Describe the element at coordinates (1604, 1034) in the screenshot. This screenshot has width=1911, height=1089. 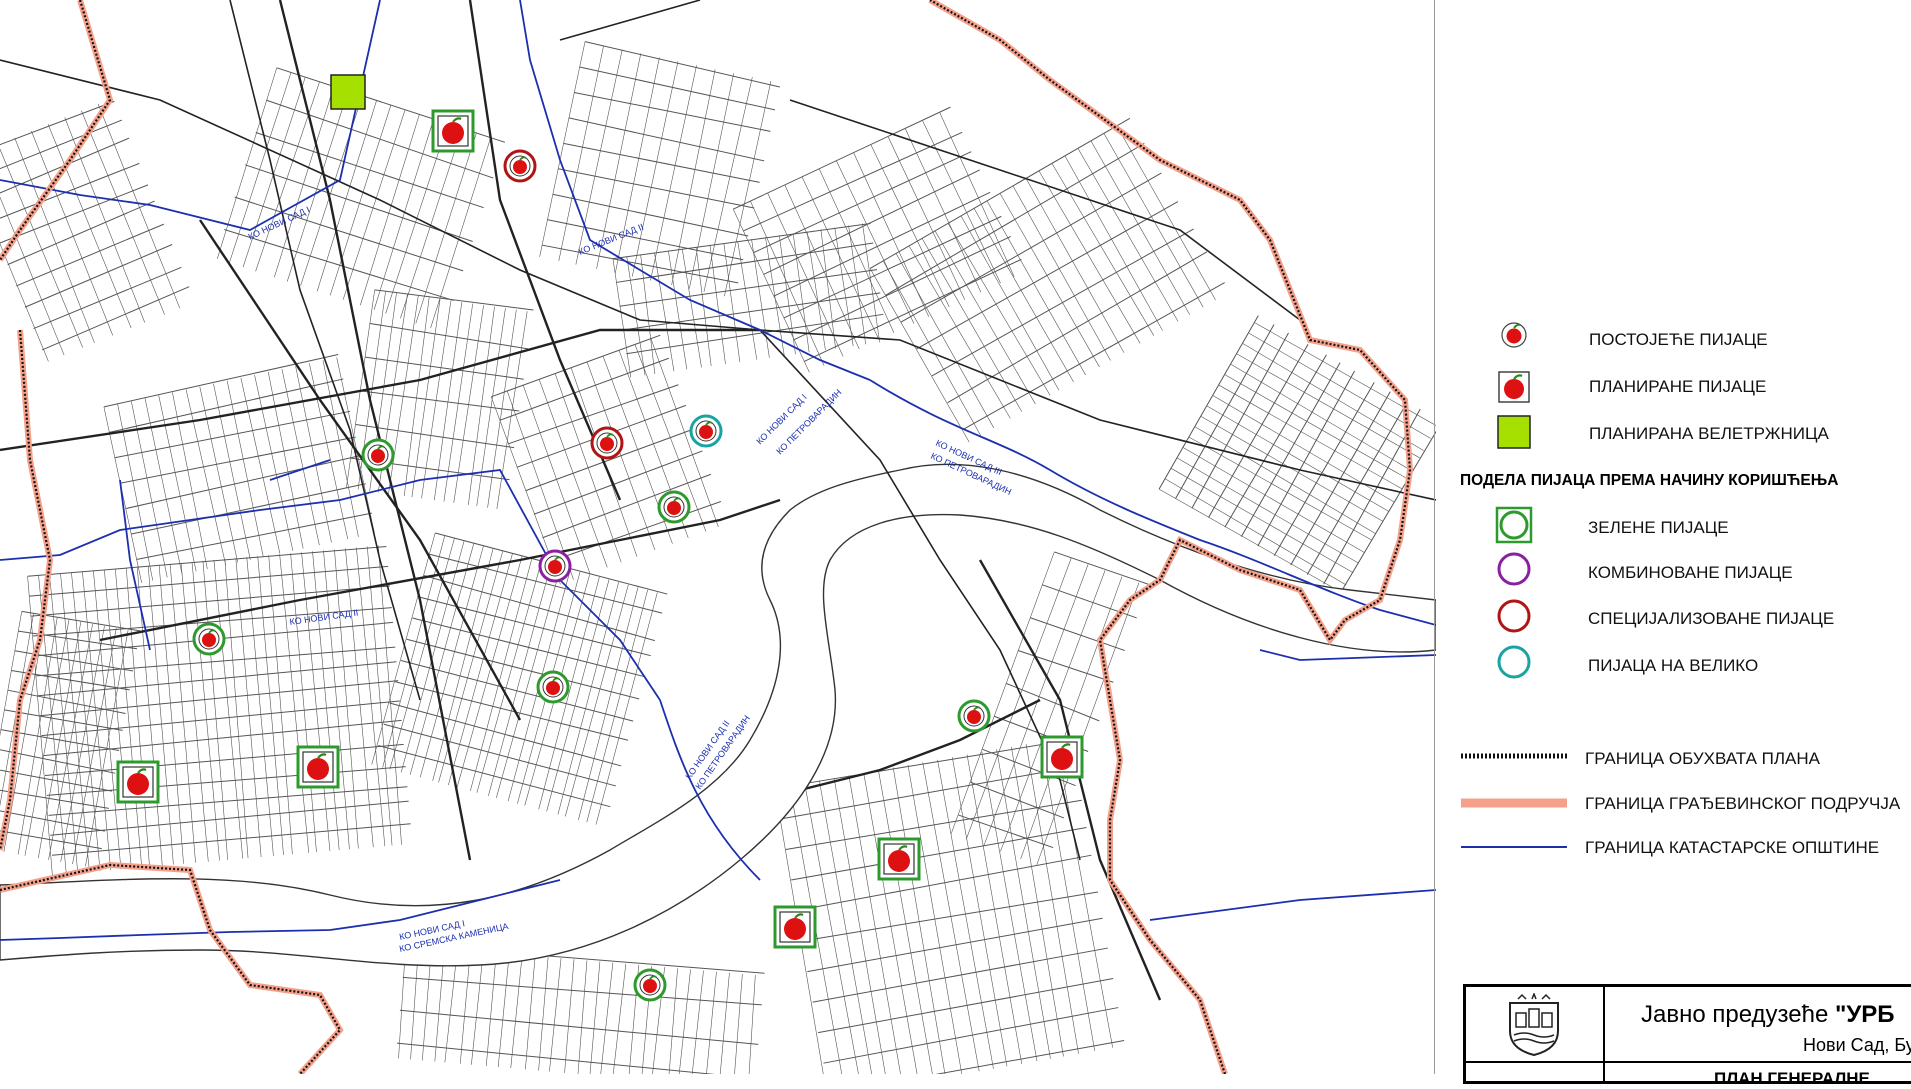
I see `title-block-divider-v` at that location.